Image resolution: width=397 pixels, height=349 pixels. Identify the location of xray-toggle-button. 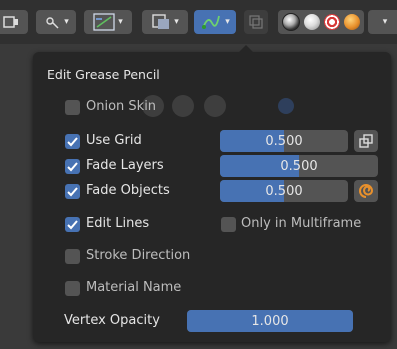
(256, 22).